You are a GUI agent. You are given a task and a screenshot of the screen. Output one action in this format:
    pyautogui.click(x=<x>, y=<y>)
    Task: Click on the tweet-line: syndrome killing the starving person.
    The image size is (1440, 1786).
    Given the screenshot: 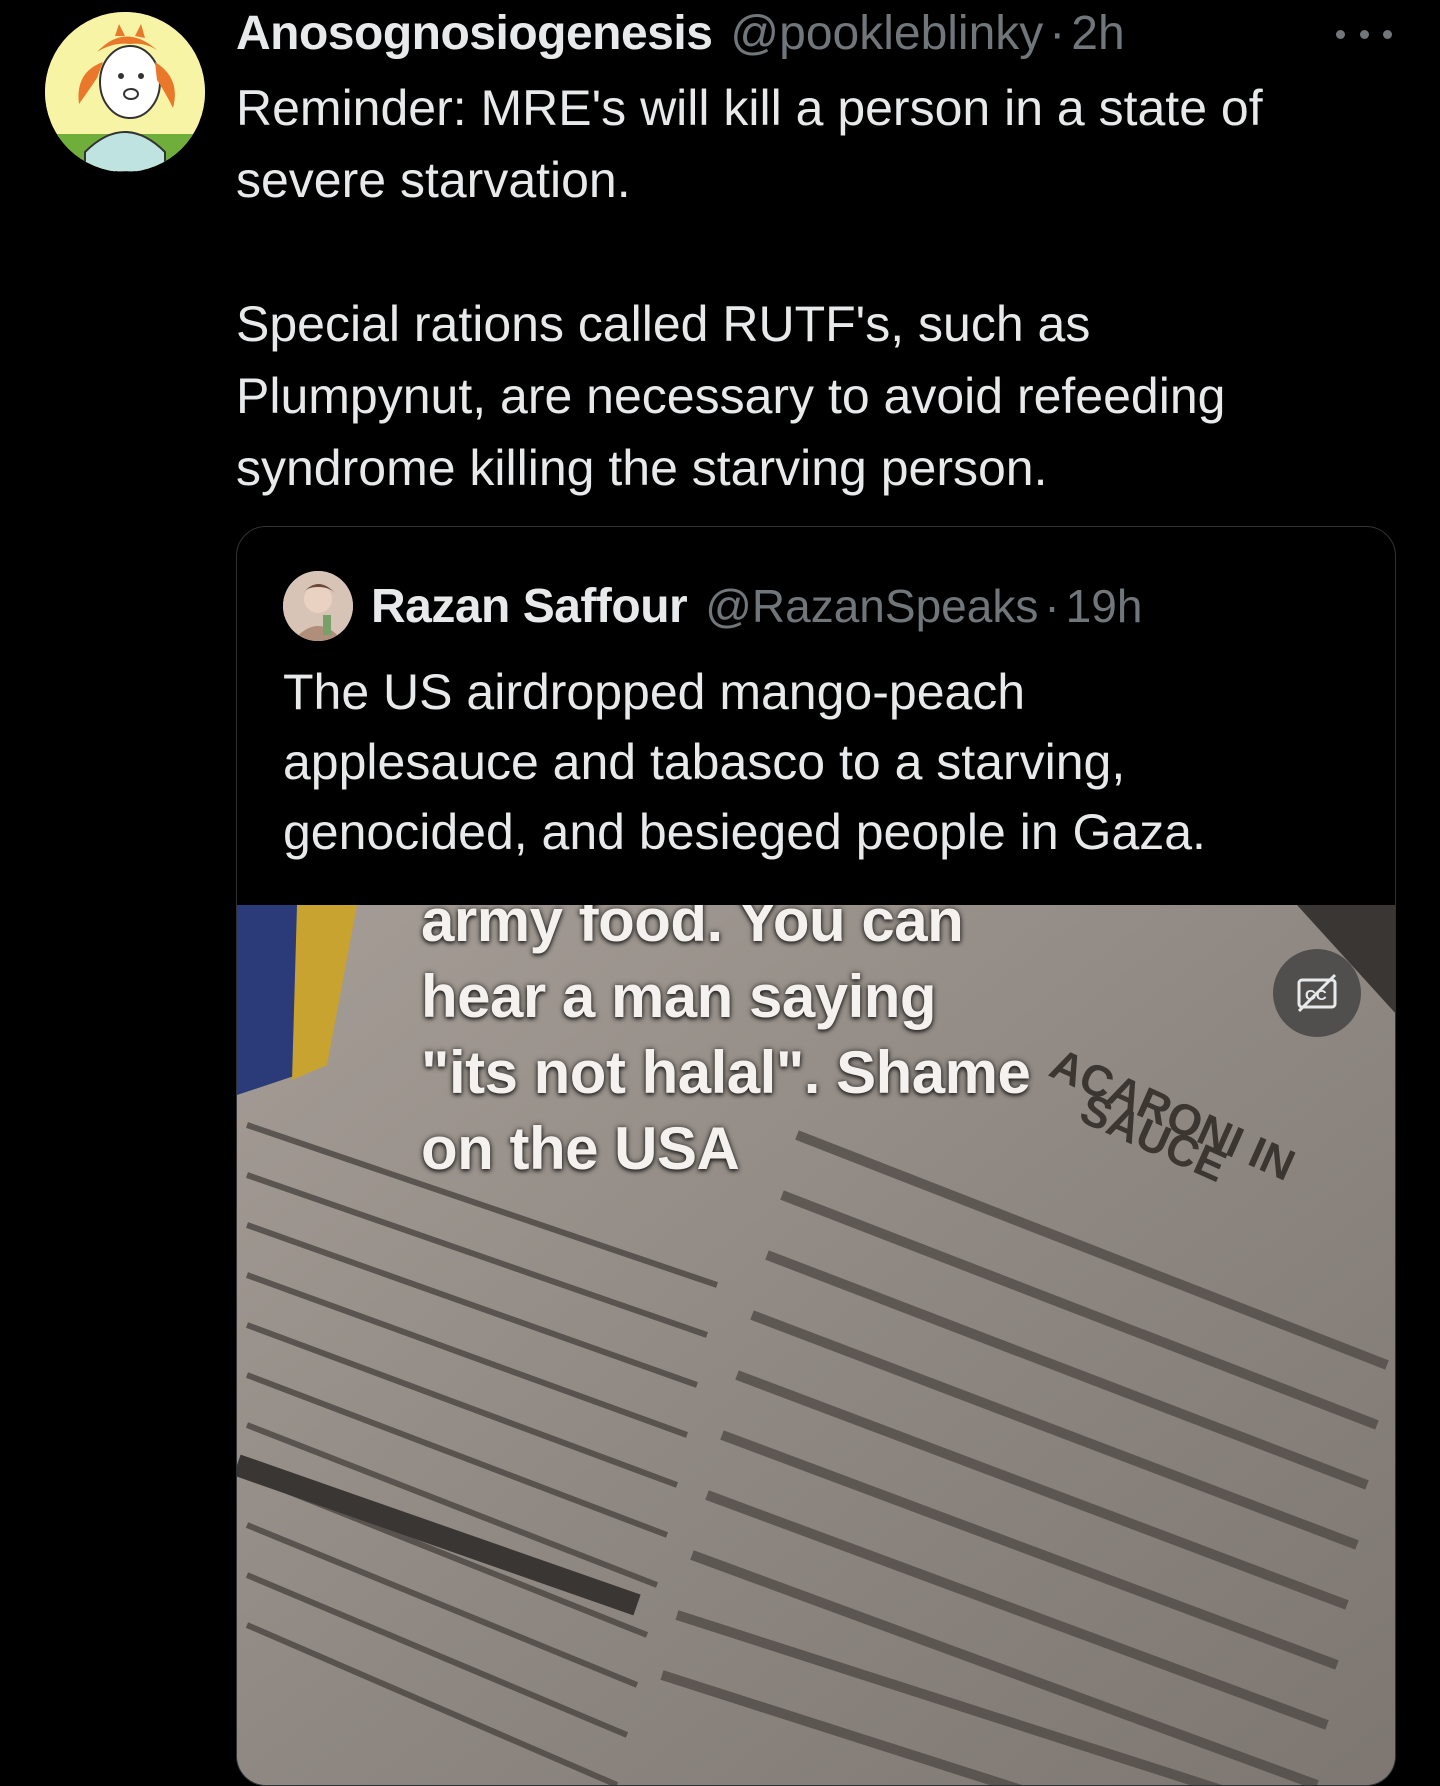 What is the action you would take?
    pyautogui.click(x=642, y=468)
    